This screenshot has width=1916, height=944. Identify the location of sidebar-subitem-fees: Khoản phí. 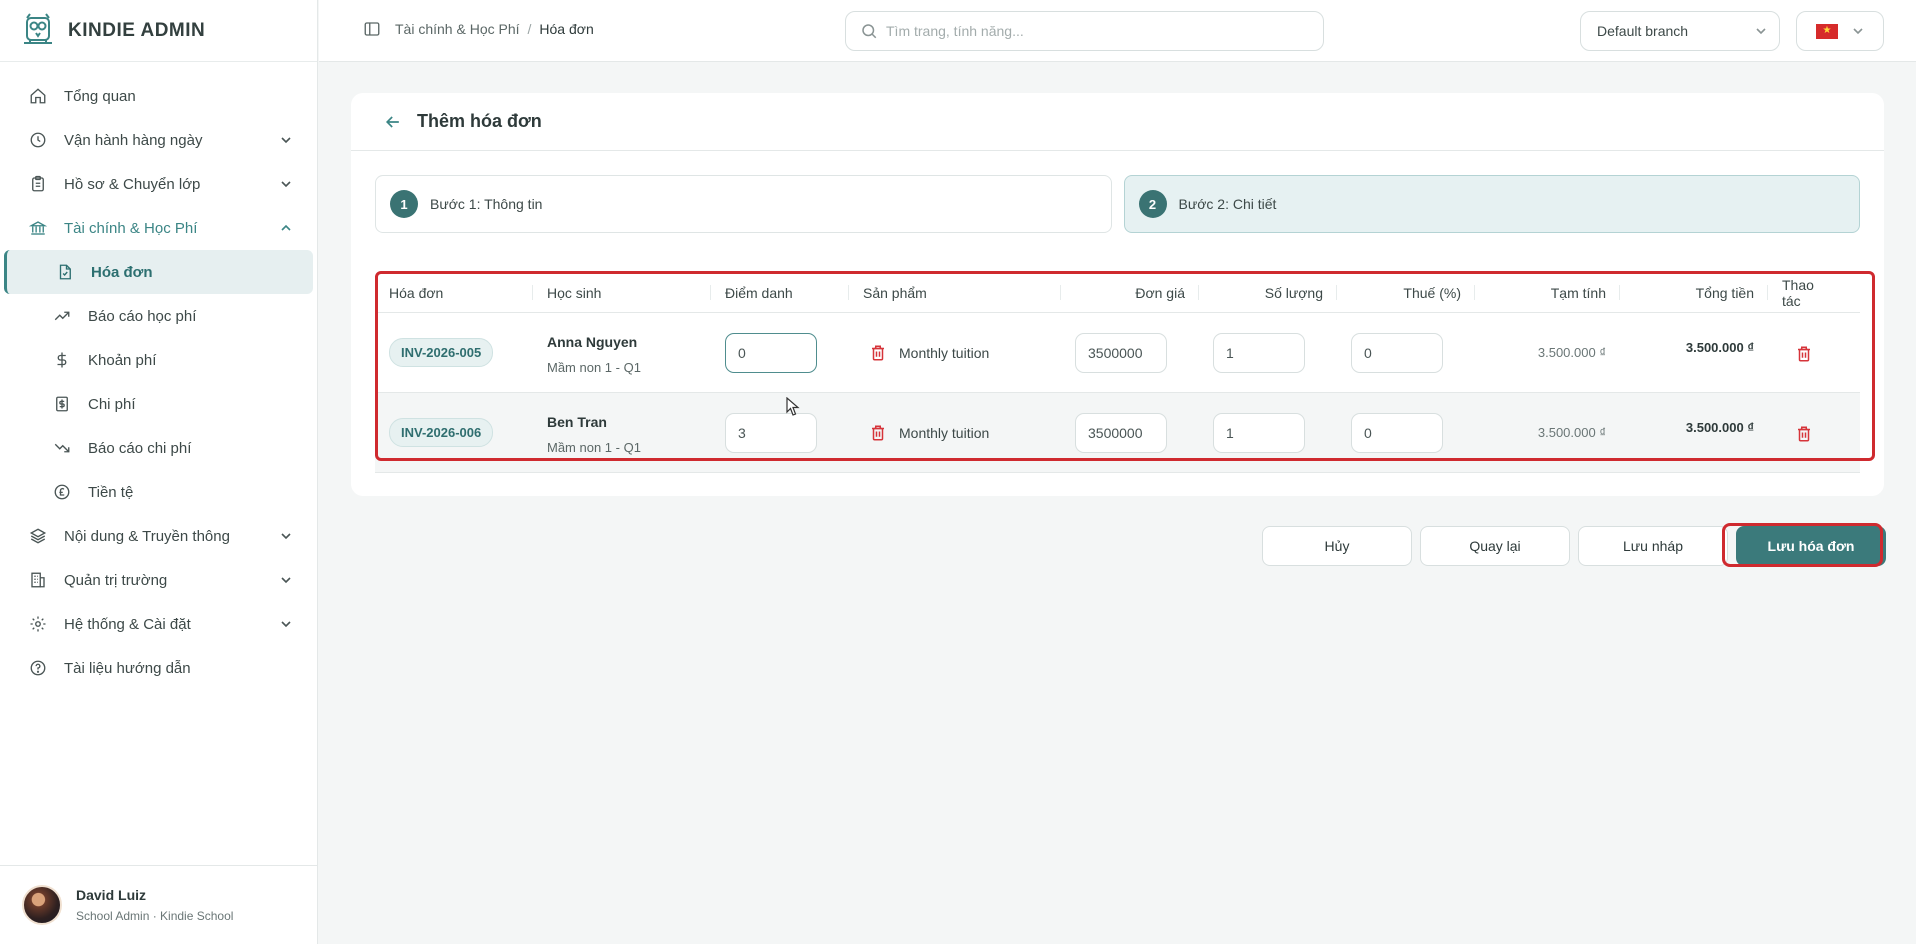
(158, 360).